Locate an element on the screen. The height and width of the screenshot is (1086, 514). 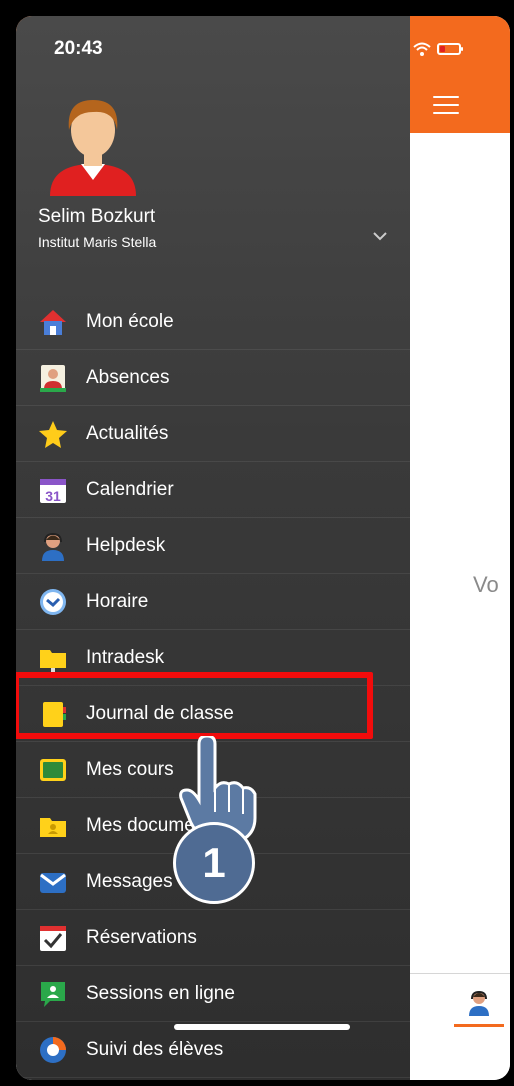
menu-item-calendrier: 31 Calendrier is located at coordinates (213, 490).